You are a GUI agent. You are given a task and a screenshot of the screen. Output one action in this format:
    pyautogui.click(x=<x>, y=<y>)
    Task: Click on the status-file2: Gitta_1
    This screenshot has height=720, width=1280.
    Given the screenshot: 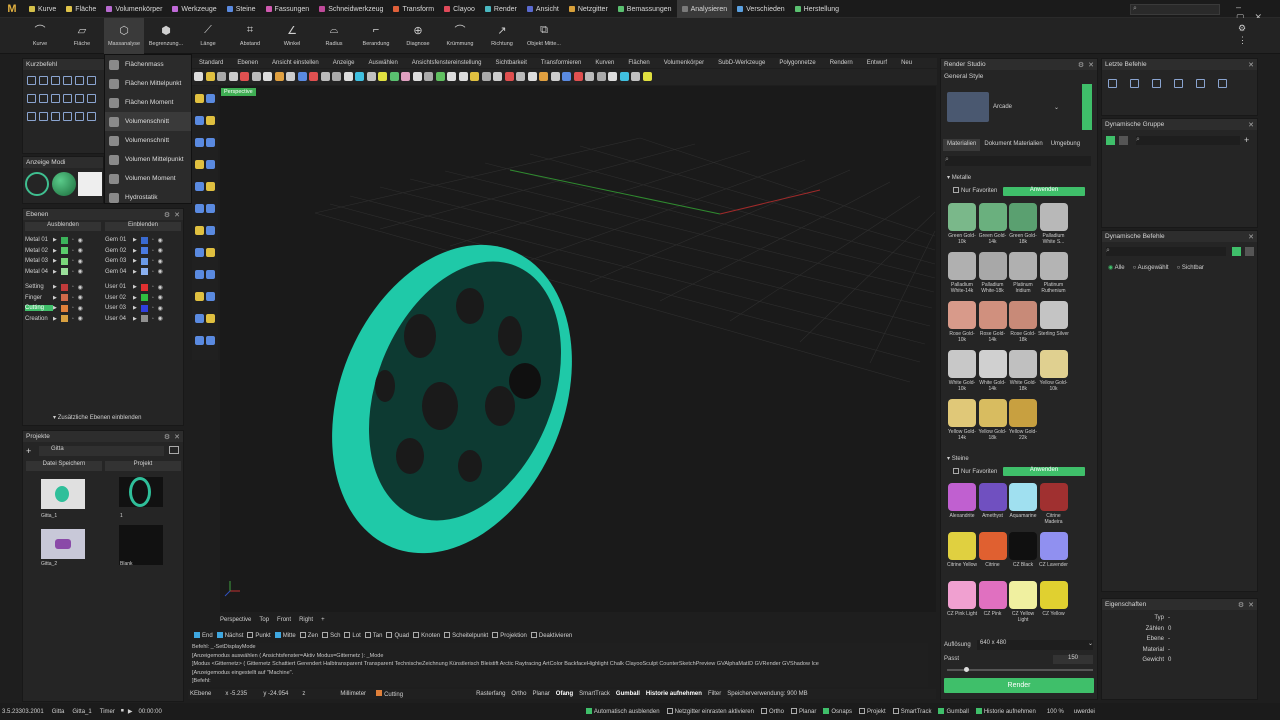 What is the action you would take?
    pyautogui.click(x=81, y=712)
    